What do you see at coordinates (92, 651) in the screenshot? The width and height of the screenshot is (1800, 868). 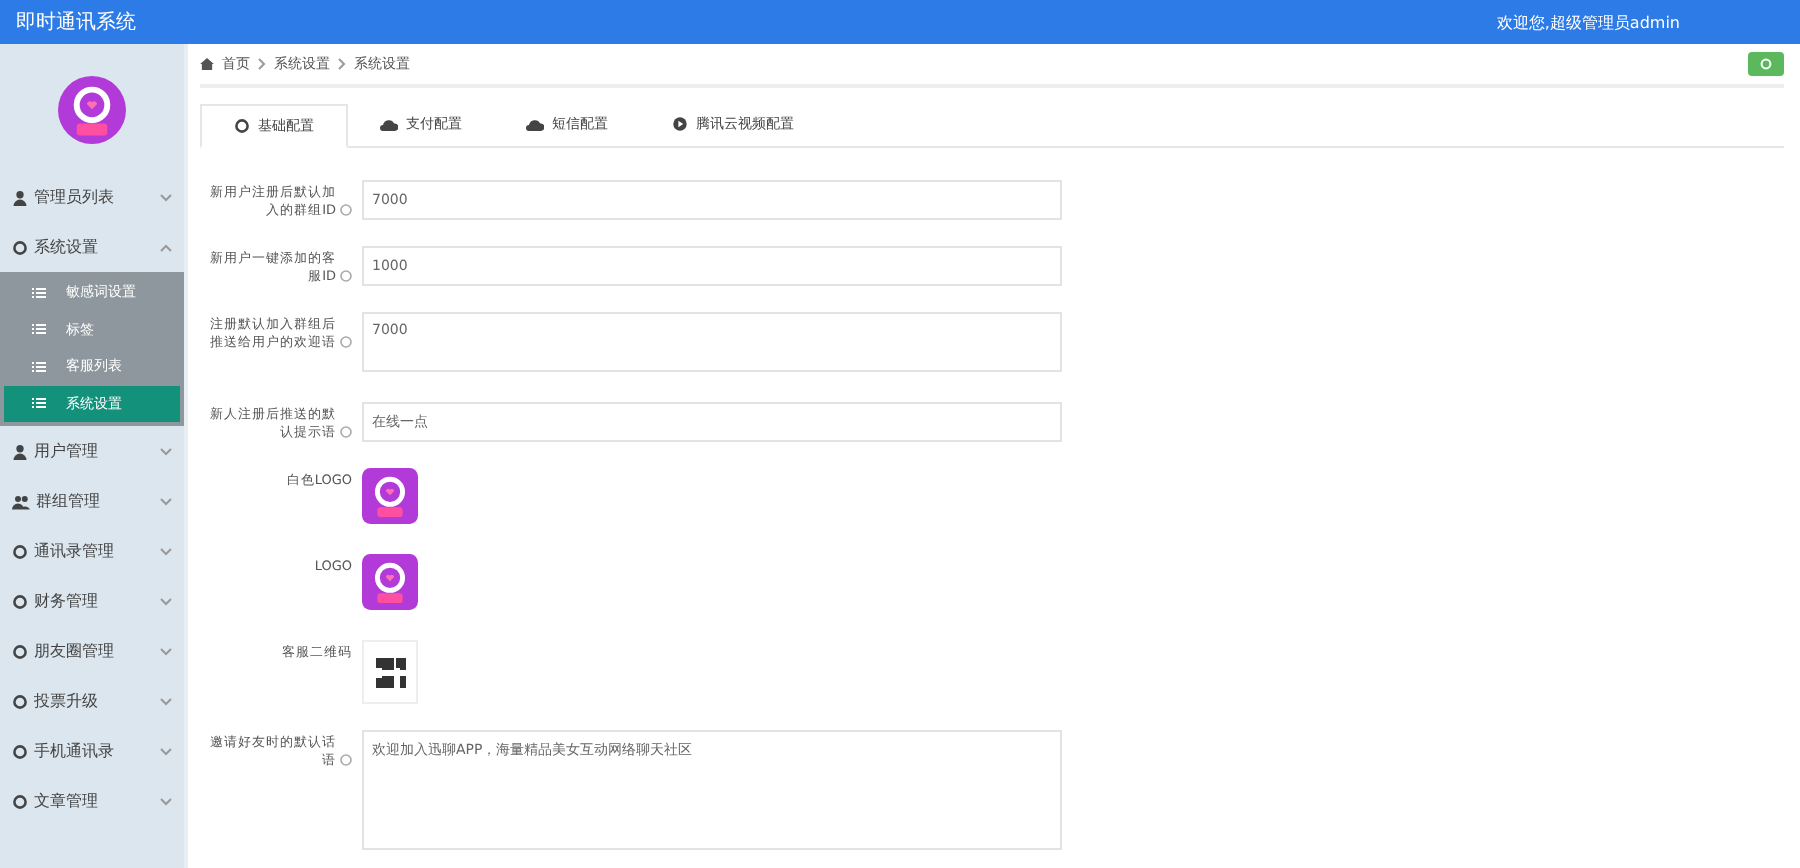 I see `sidebar-item: 朋友圈管理` at bounding box center [92, 651].